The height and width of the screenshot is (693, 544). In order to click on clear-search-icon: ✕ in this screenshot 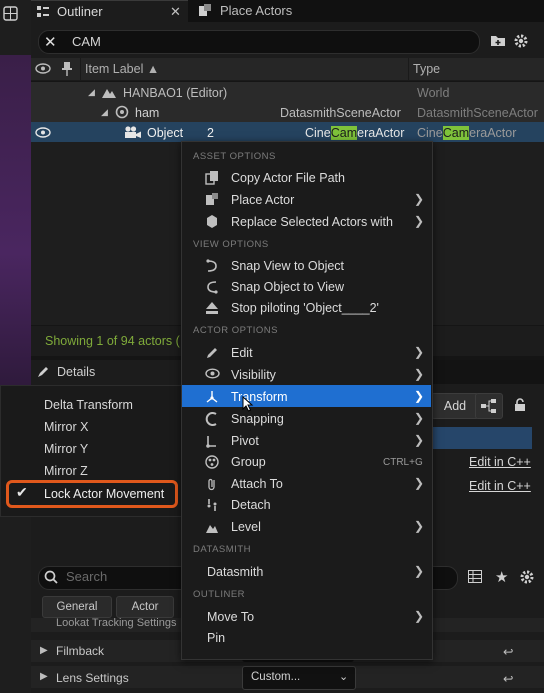, I will do `click(50, 42)`.